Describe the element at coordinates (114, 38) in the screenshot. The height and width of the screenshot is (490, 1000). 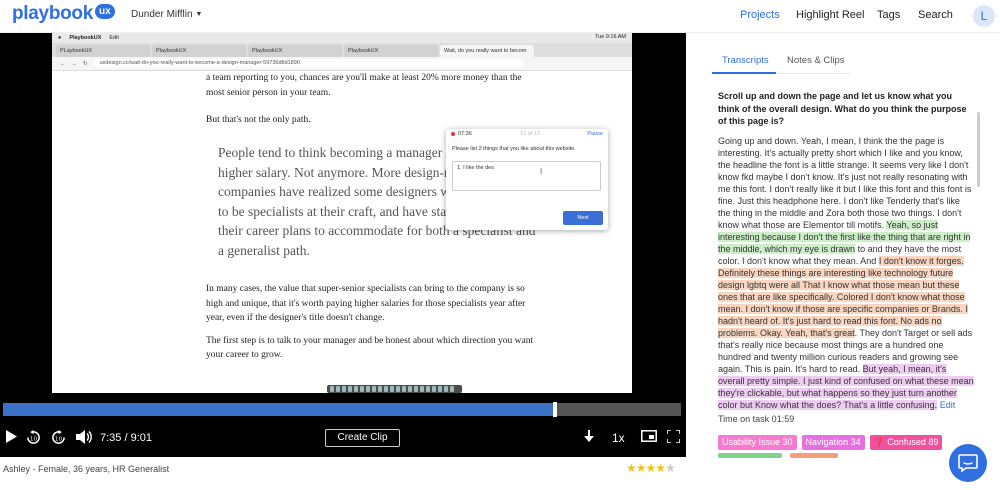
I see `mac-menu-edit: Edit` at that location.